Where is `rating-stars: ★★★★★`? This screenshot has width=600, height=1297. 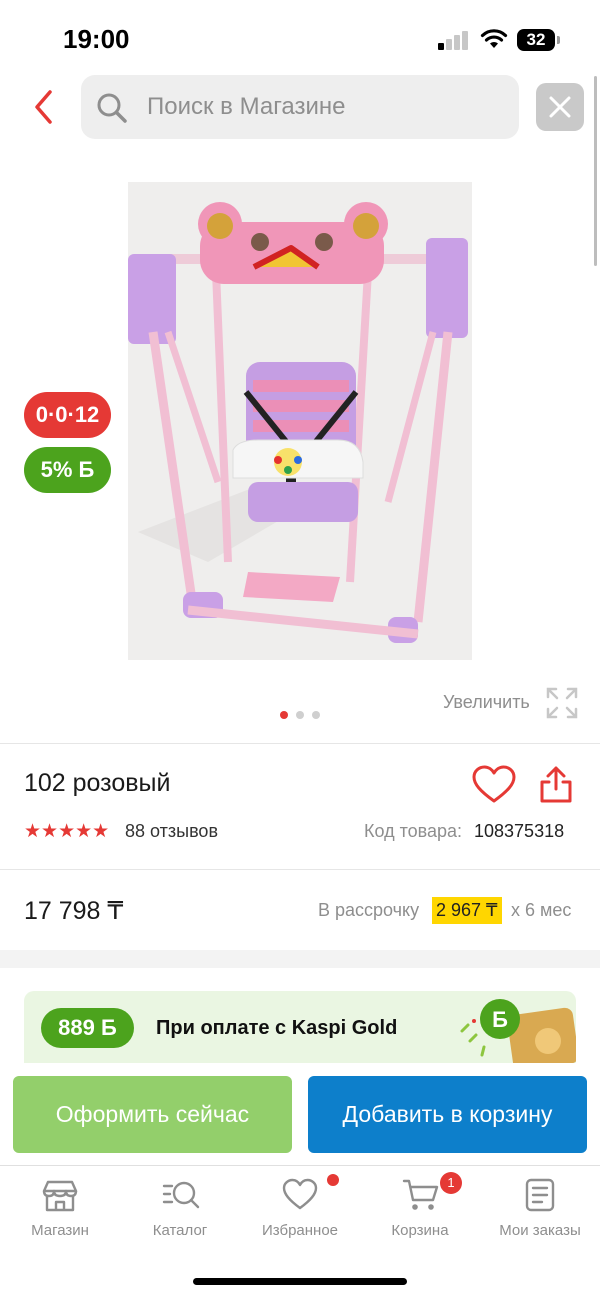 rating-stars: ★★★★★ is located at coordinates (67, 831).